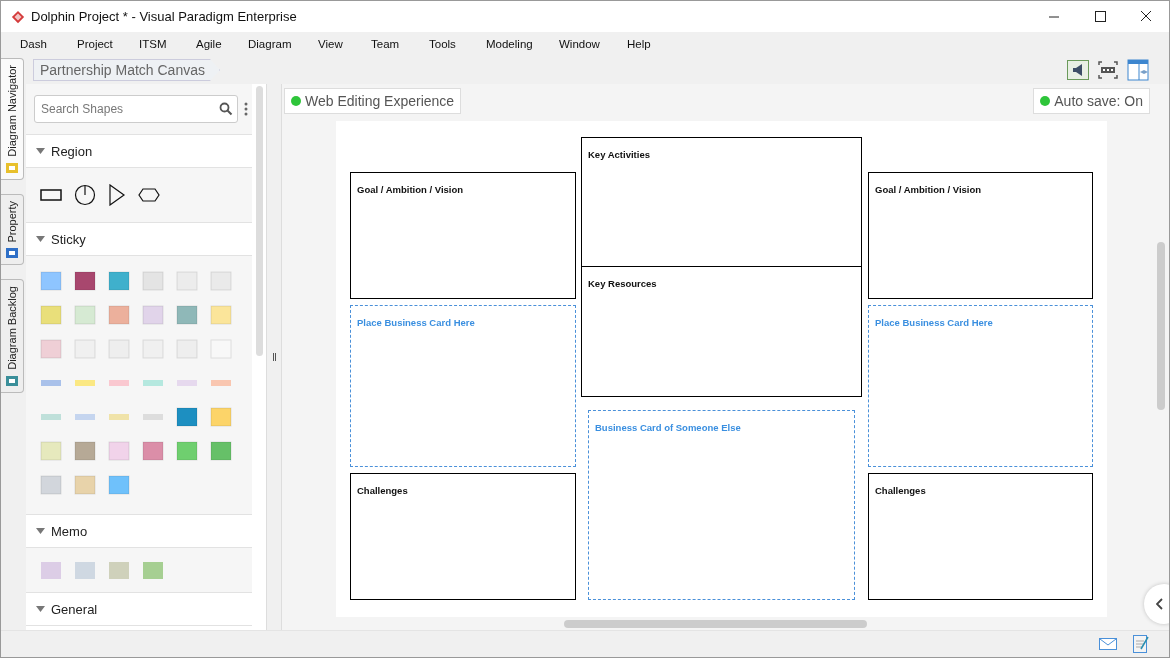 The height and width of the screenshot is (658, 1170). I want to click on section-header: Sticky, so click(139, 239).